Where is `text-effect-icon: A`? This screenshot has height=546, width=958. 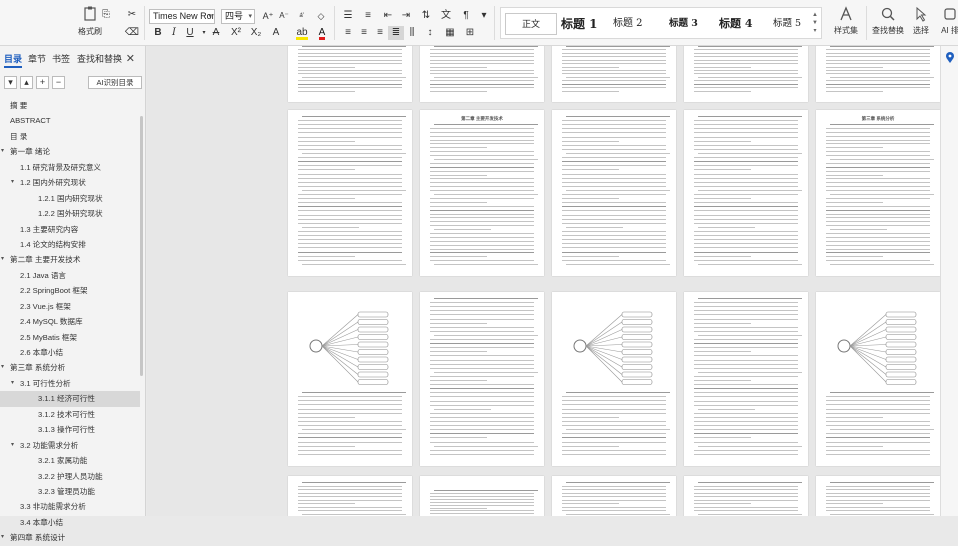 text-effect-icon: A is located at coordinates (276, 33).